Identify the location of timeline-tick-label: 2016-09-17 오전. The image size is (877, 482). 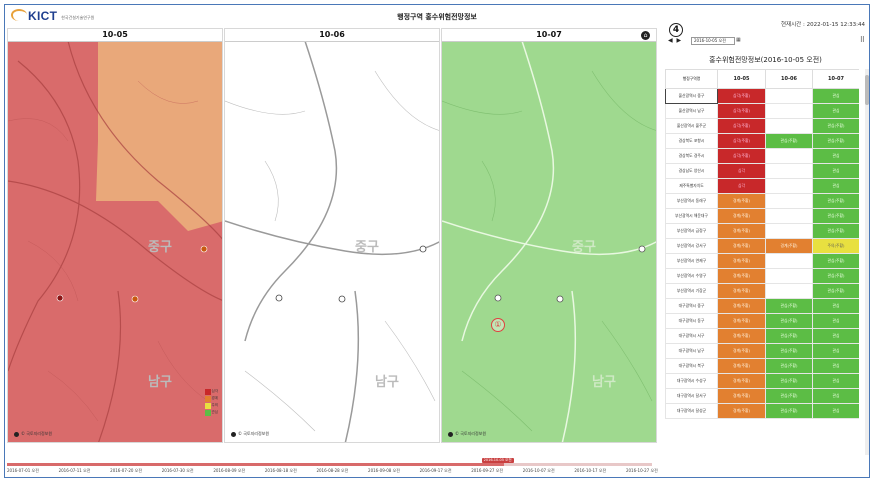
(436, 471).